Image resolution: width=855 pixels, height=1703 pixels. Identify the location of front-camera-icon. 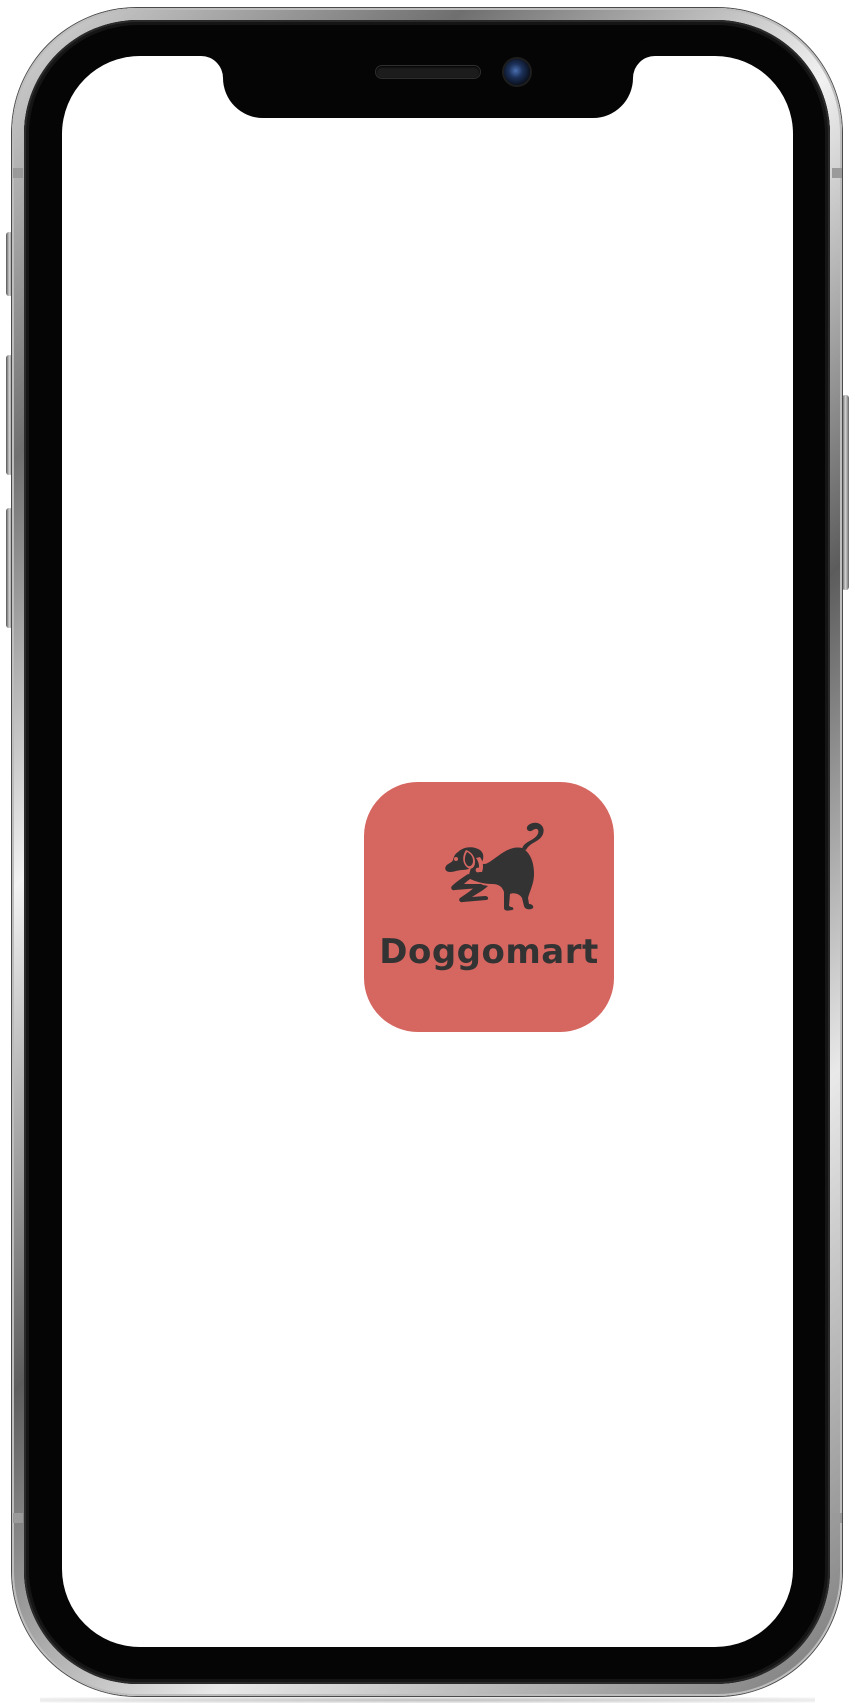
(517, 72).